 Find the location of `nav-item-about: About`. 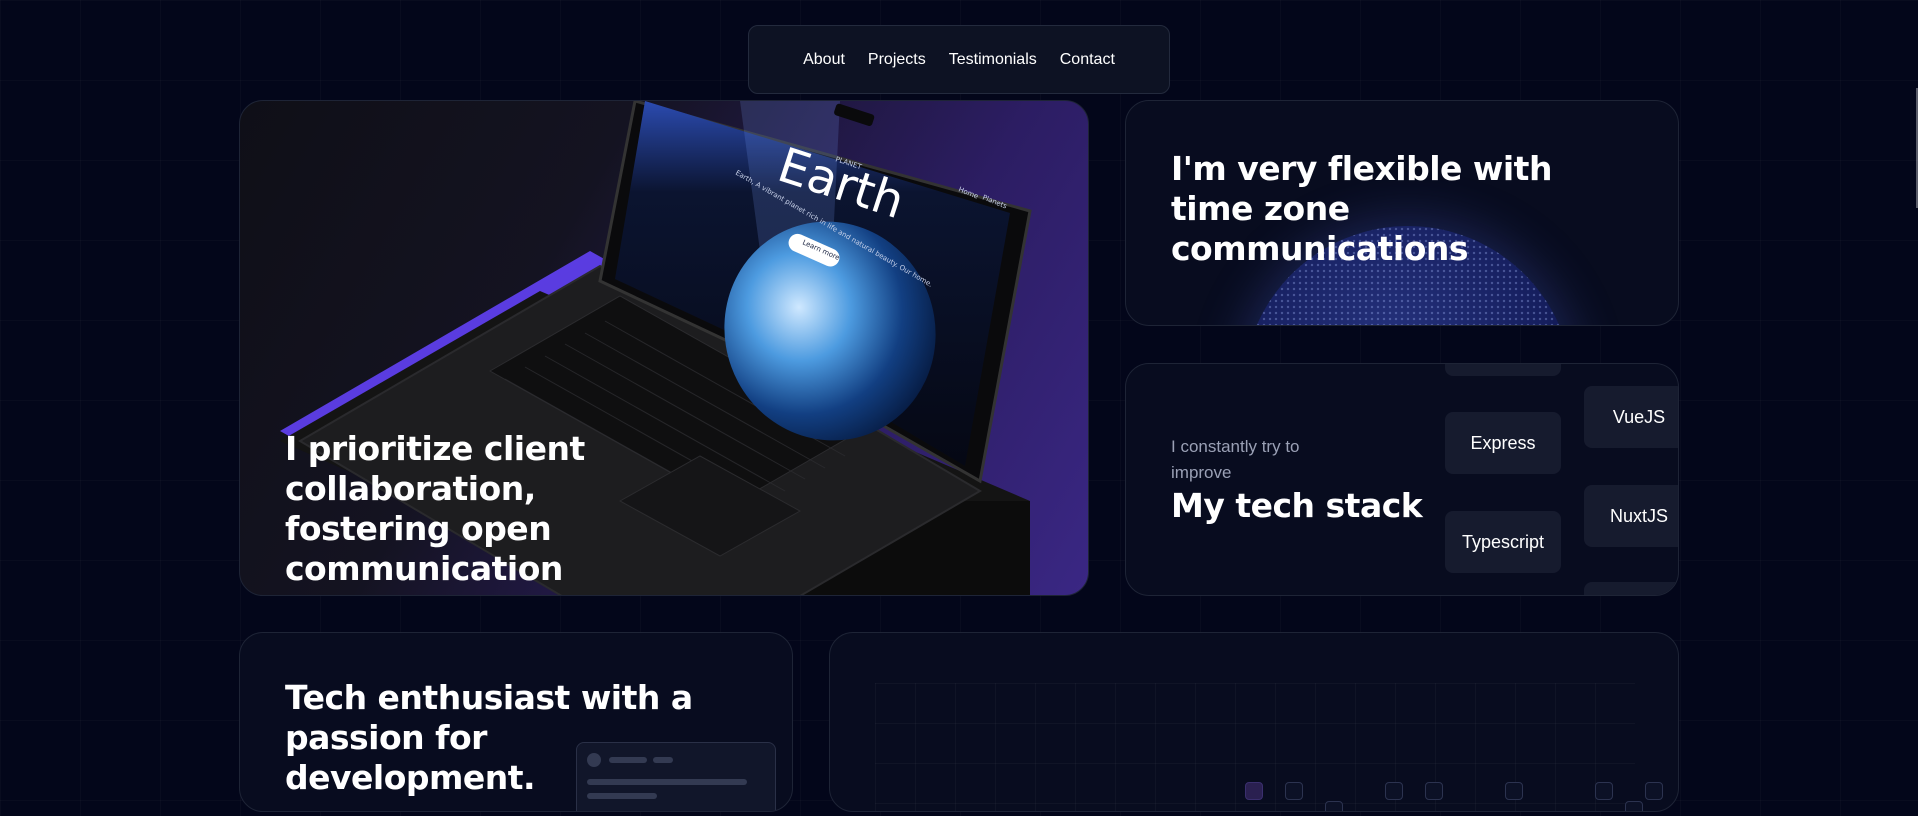

nav-item-about: About is located at coordinates (824, 60).